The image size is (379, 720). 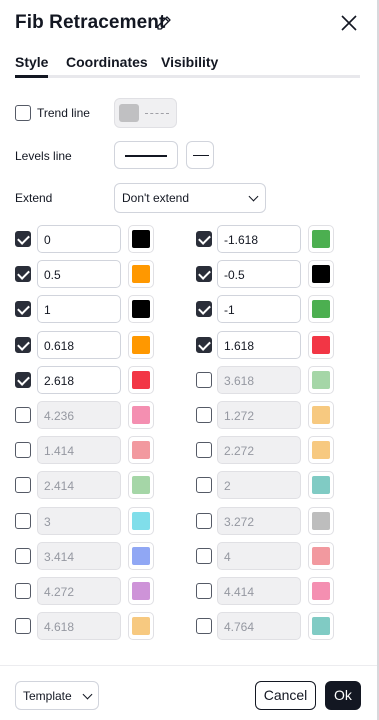 I want to click on levels-line-label: Levels line, so click(x=43, y=156).